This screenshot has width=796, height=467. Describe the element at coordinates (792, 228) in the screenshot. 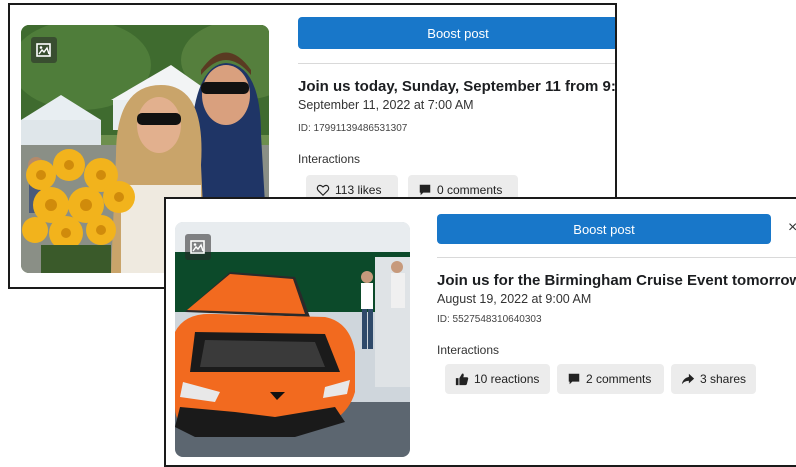

I see `close-icon: ×` at that location.